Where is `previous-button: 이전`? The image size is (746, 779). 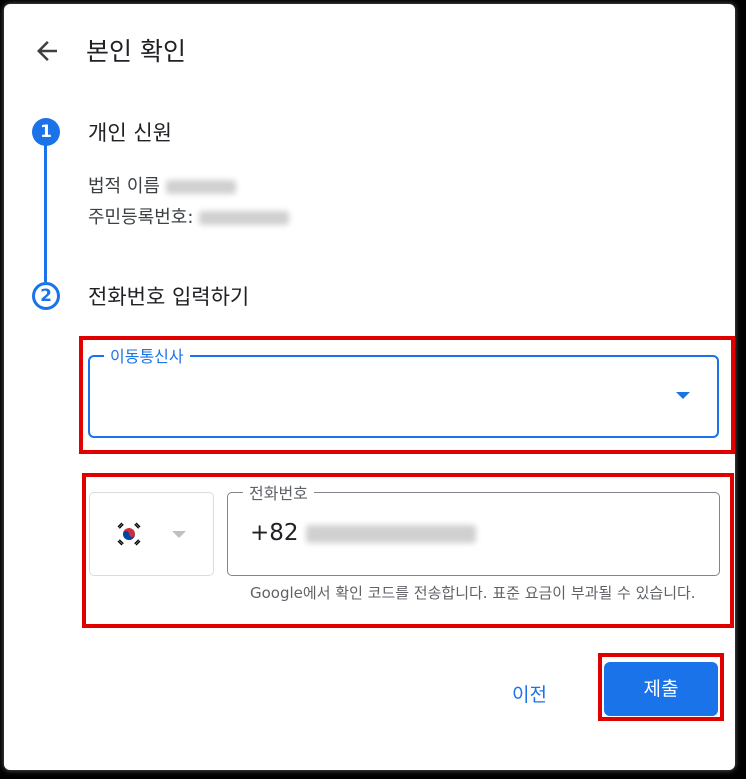 previous-button: 이전 is located at coordinates (529, 693).